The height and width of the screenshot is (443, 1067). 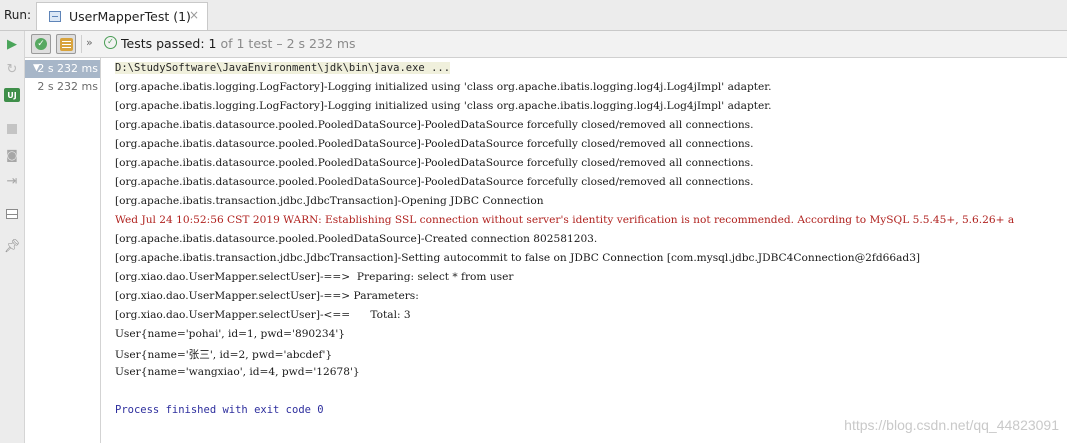 What do you see at coordinates (951, 425) in the screenshot?
I see `watermark: https://blog.csdn.net/qq_44823091` at bounding box center [951, 425].